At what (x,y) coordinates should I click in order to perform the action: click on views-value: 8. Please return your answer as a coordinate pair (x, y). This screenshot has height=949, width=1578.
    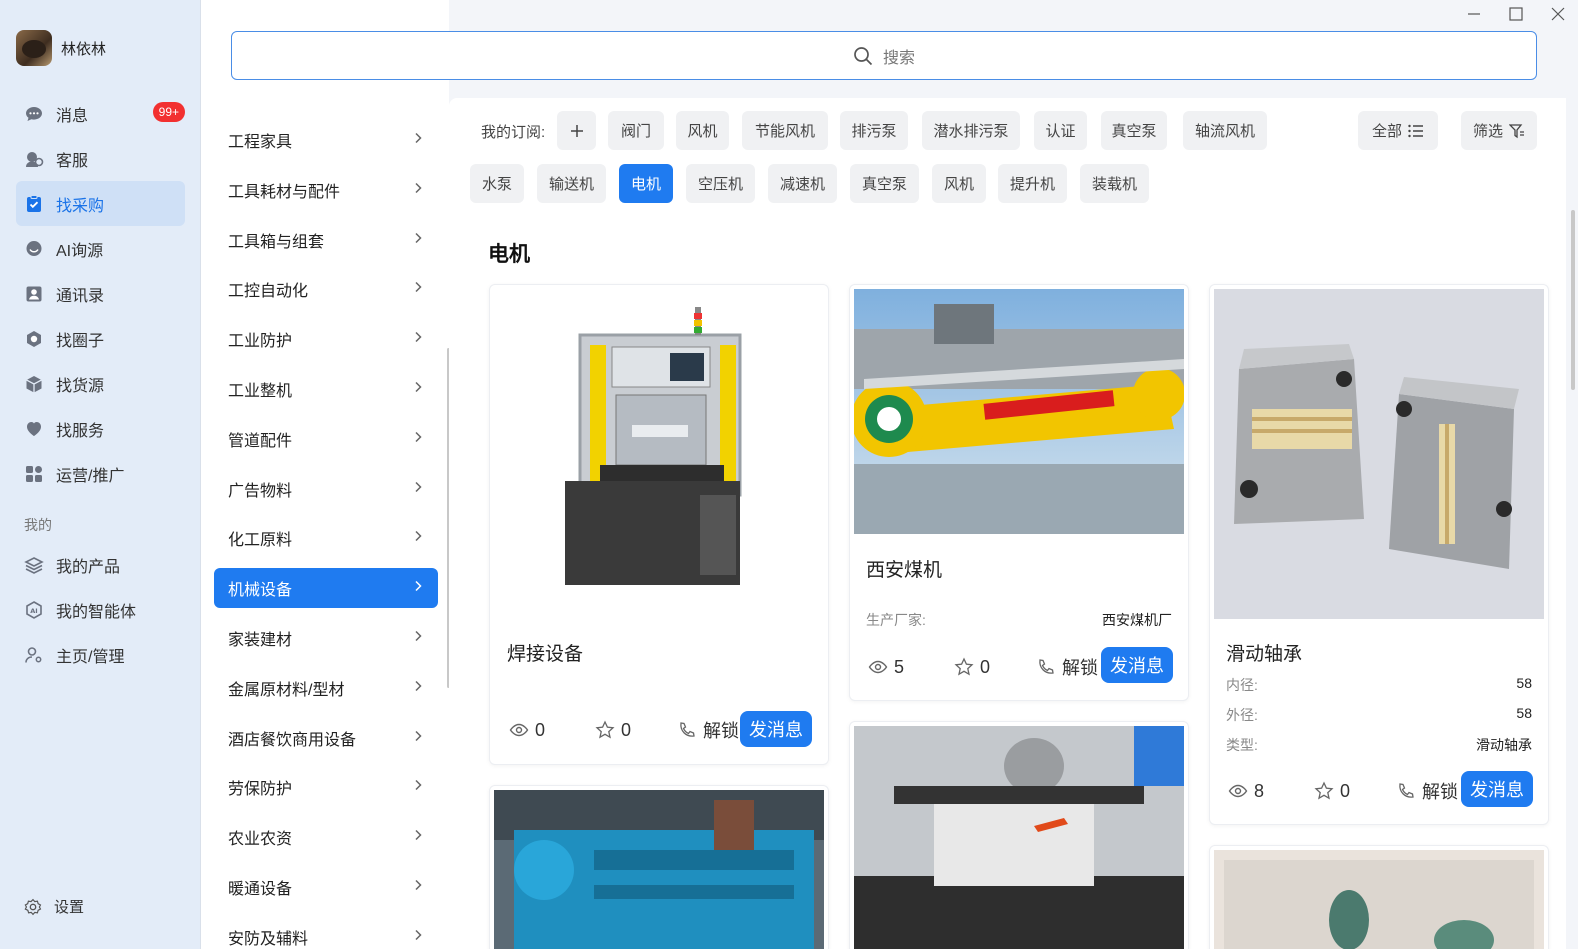
    Looking at the image, I should click on (1259, 790).